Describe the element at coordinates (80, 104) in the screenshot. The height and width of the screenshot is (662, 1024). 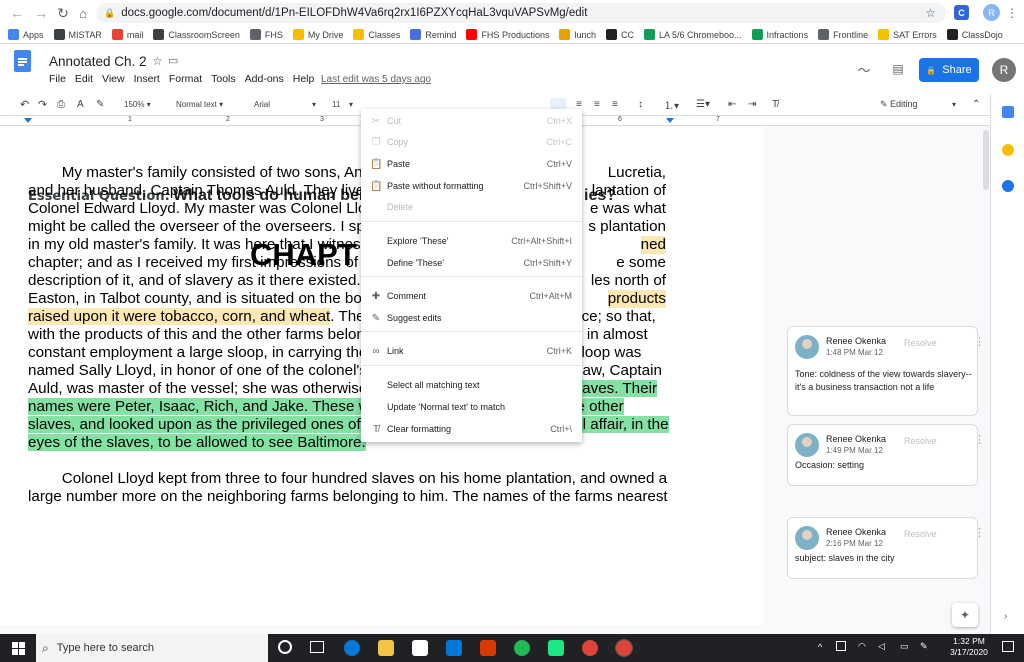
I see `spellcheck-icon: A` at that location.